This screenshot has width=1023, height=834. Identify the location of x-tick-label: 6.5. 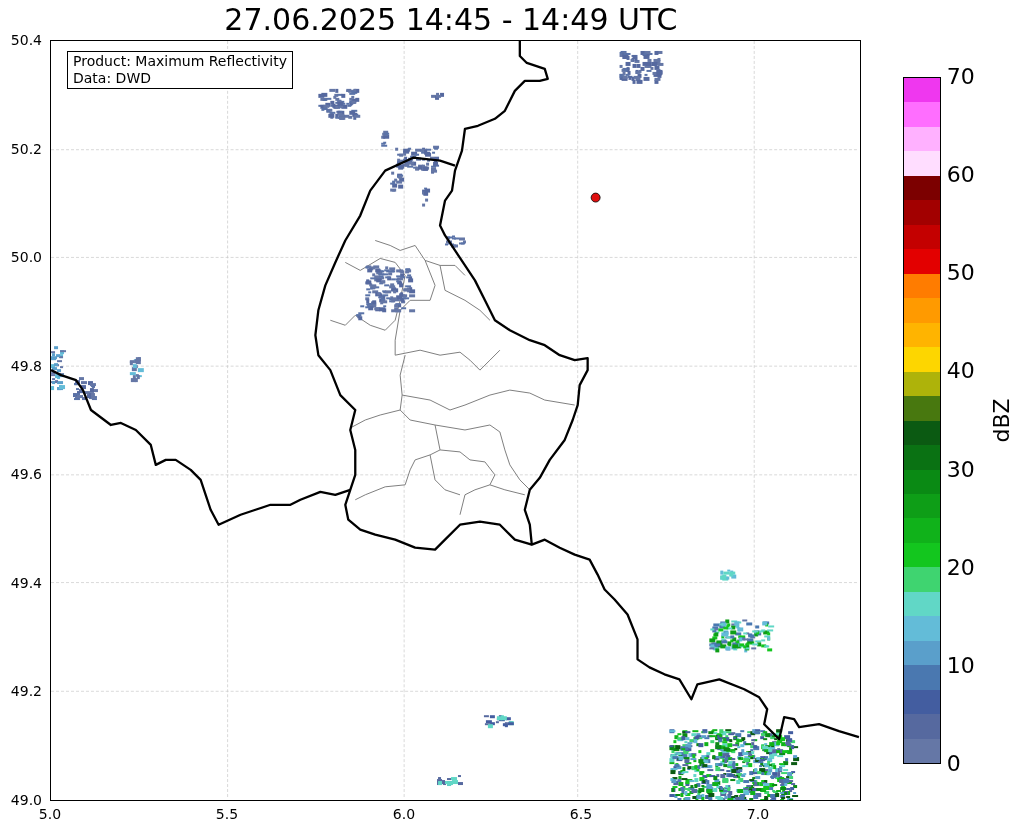
(581, 814).